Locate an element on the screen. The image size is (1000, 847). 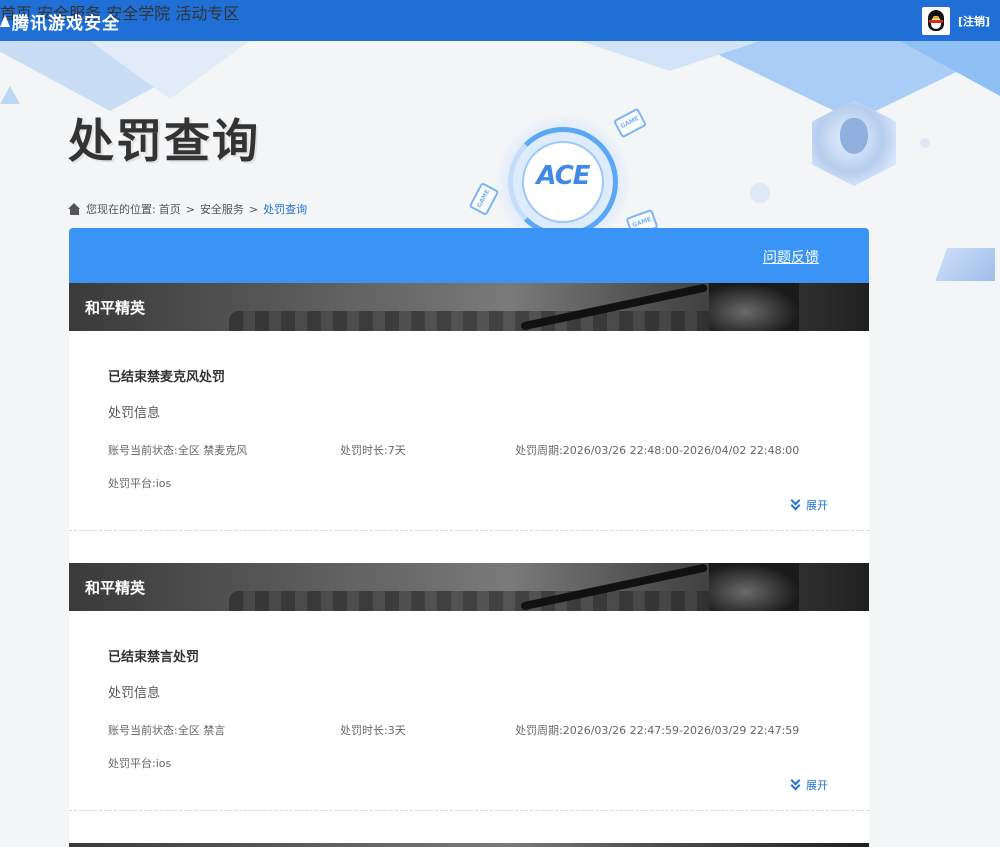
breadcrumb-security-services: 安全服务 is located at coordinates (222, 209).